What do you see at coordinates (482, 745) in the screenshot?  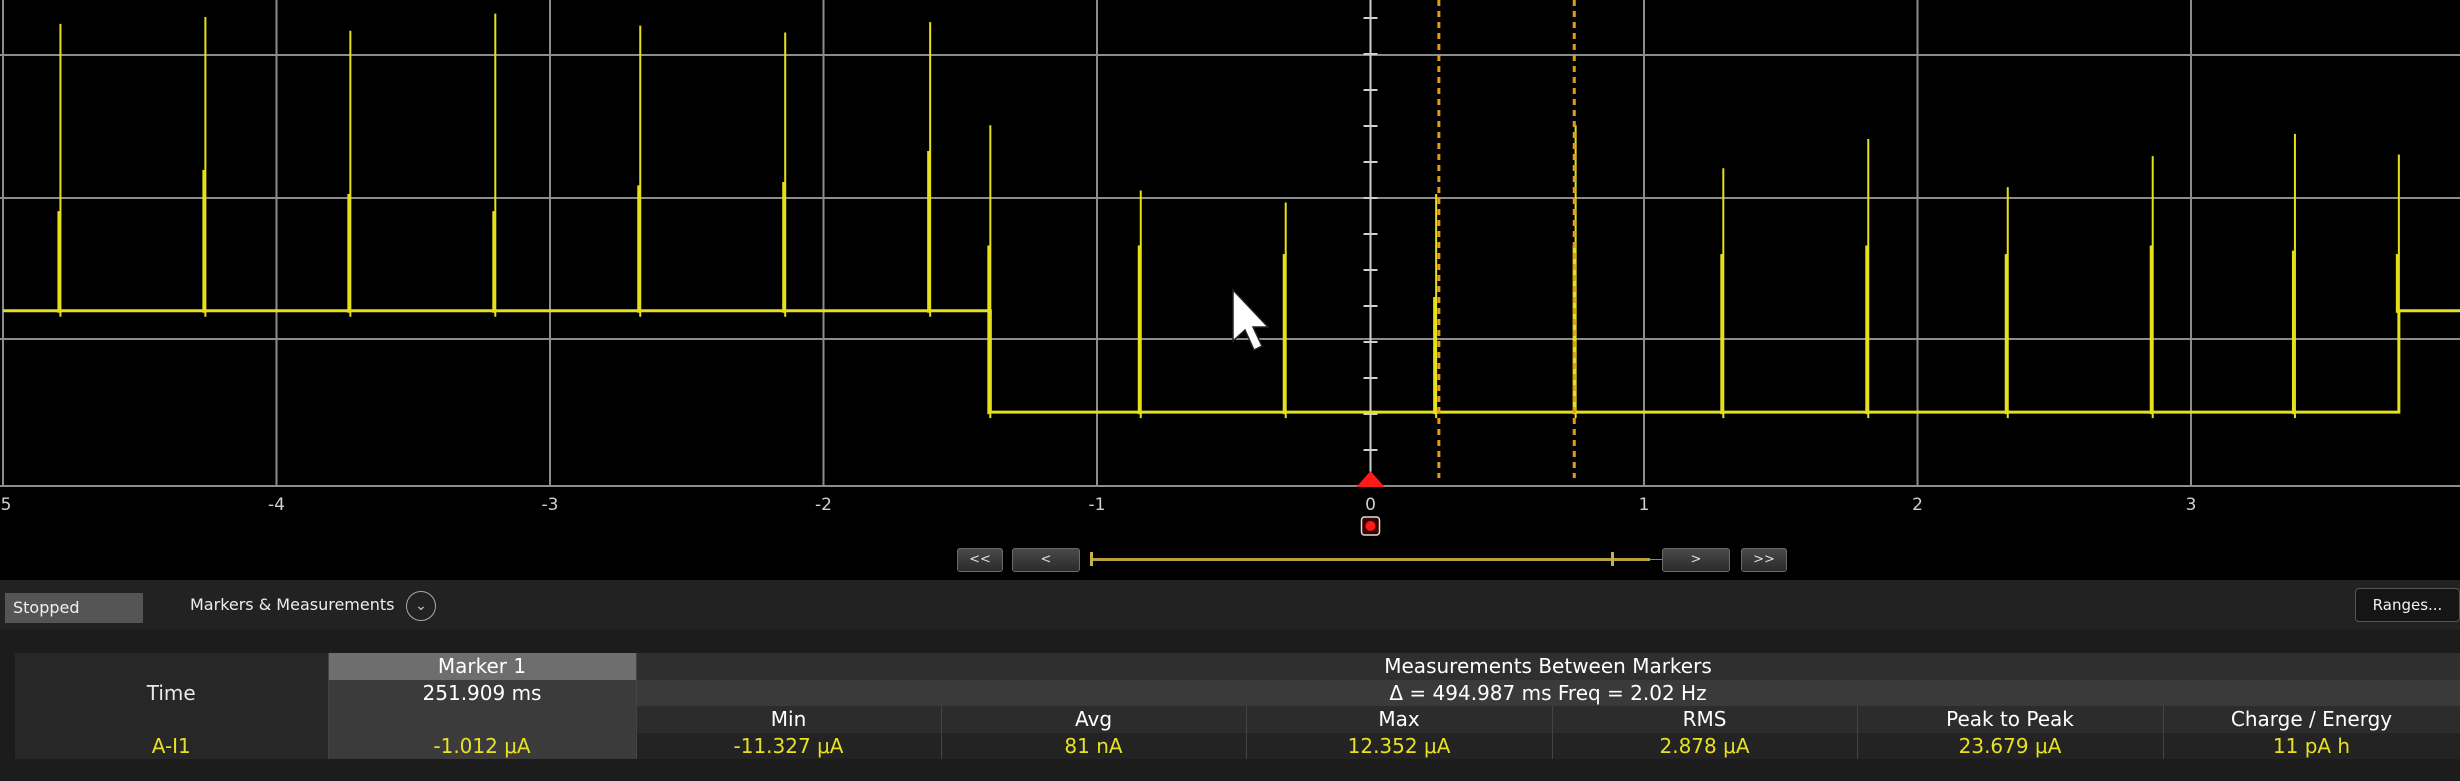 I see `marker-1-value: -1.012 μA` at bounding box center [482, 745].